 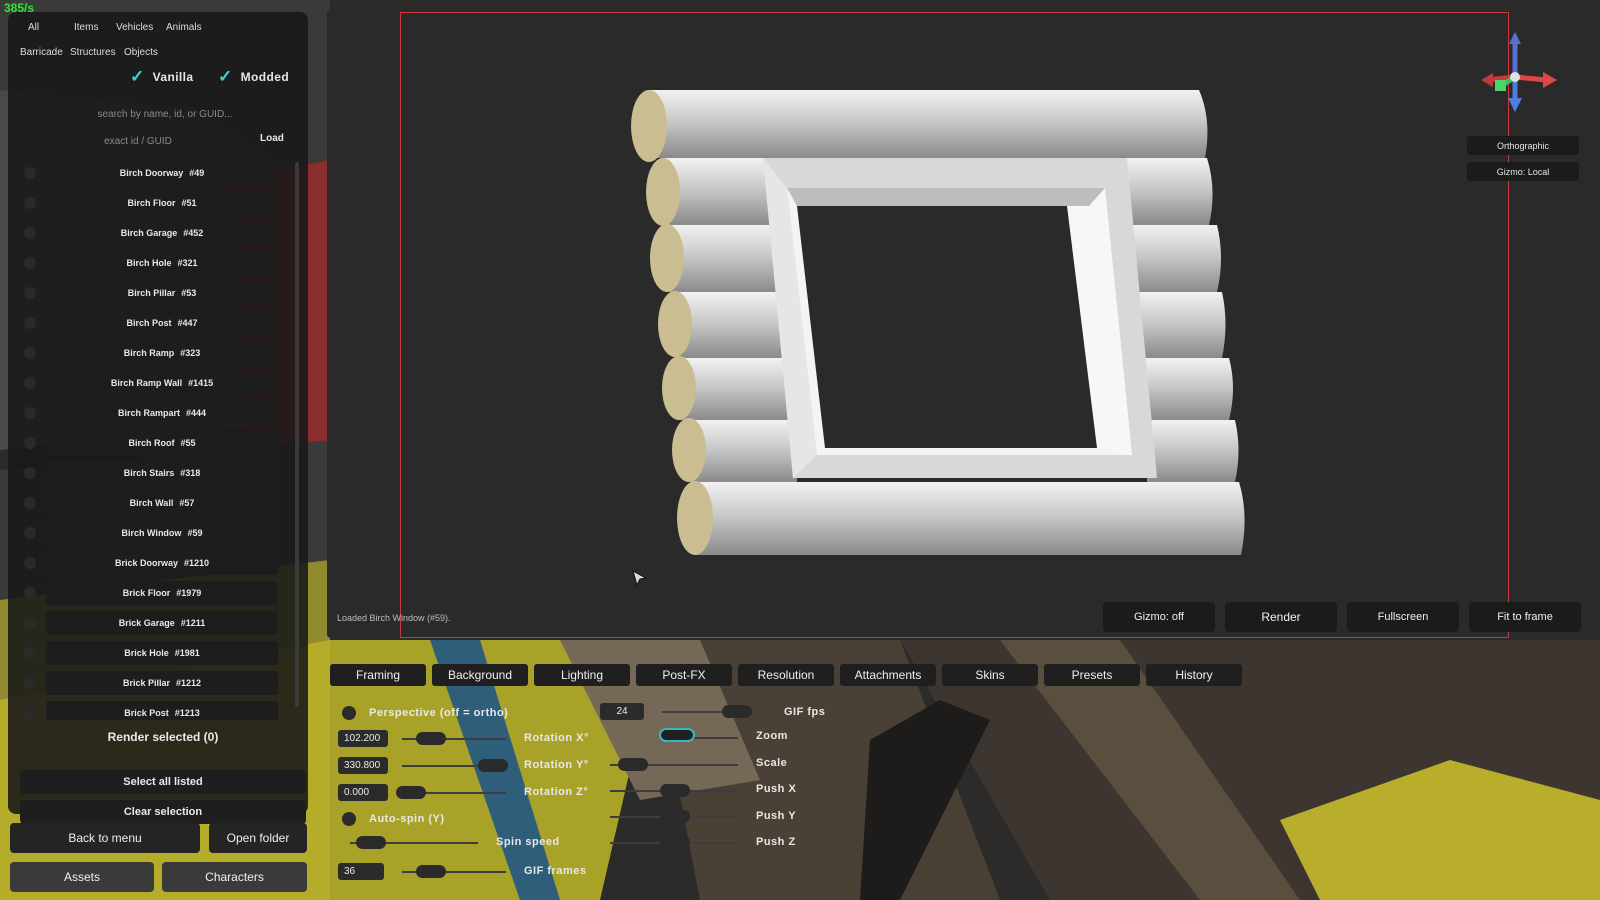 What do you see at coordinates (162, 683) in the screenshot?
I see `asset-button: Brick Pillar #1212` at bounding box center [162, 683].